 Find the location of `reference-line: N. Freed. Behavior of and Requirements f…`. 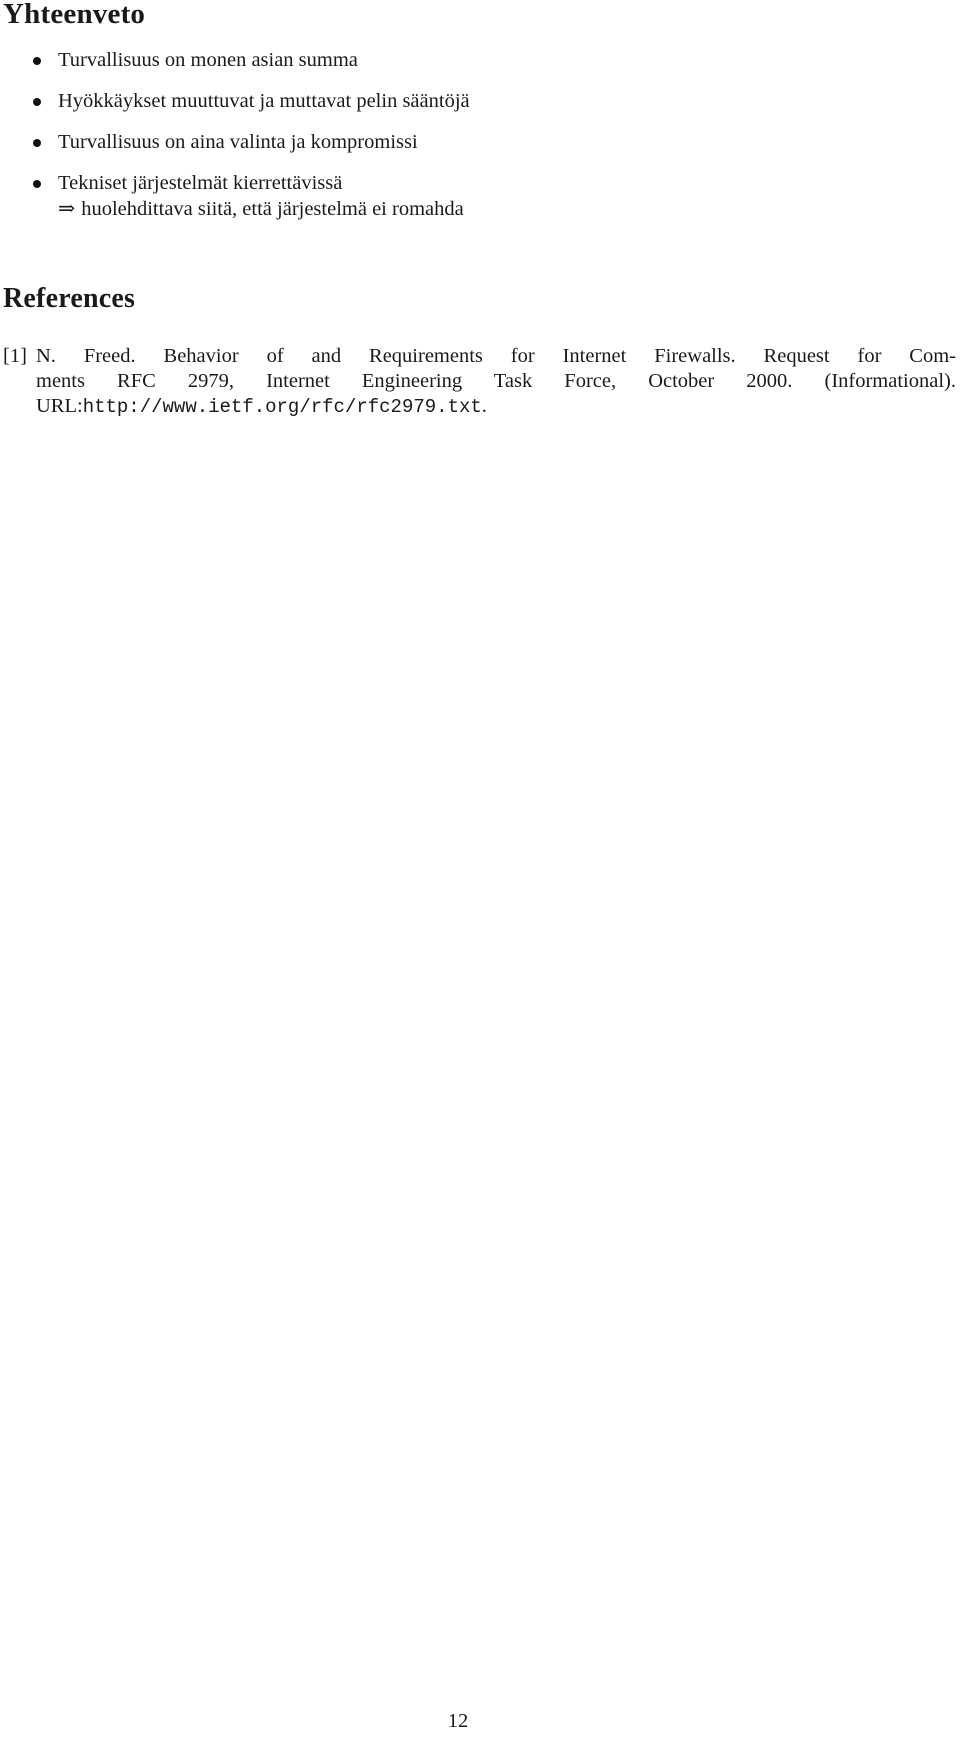

reference-line: N. Freed. Behavior of and Requirements f… is located at coordinates (496, 356).